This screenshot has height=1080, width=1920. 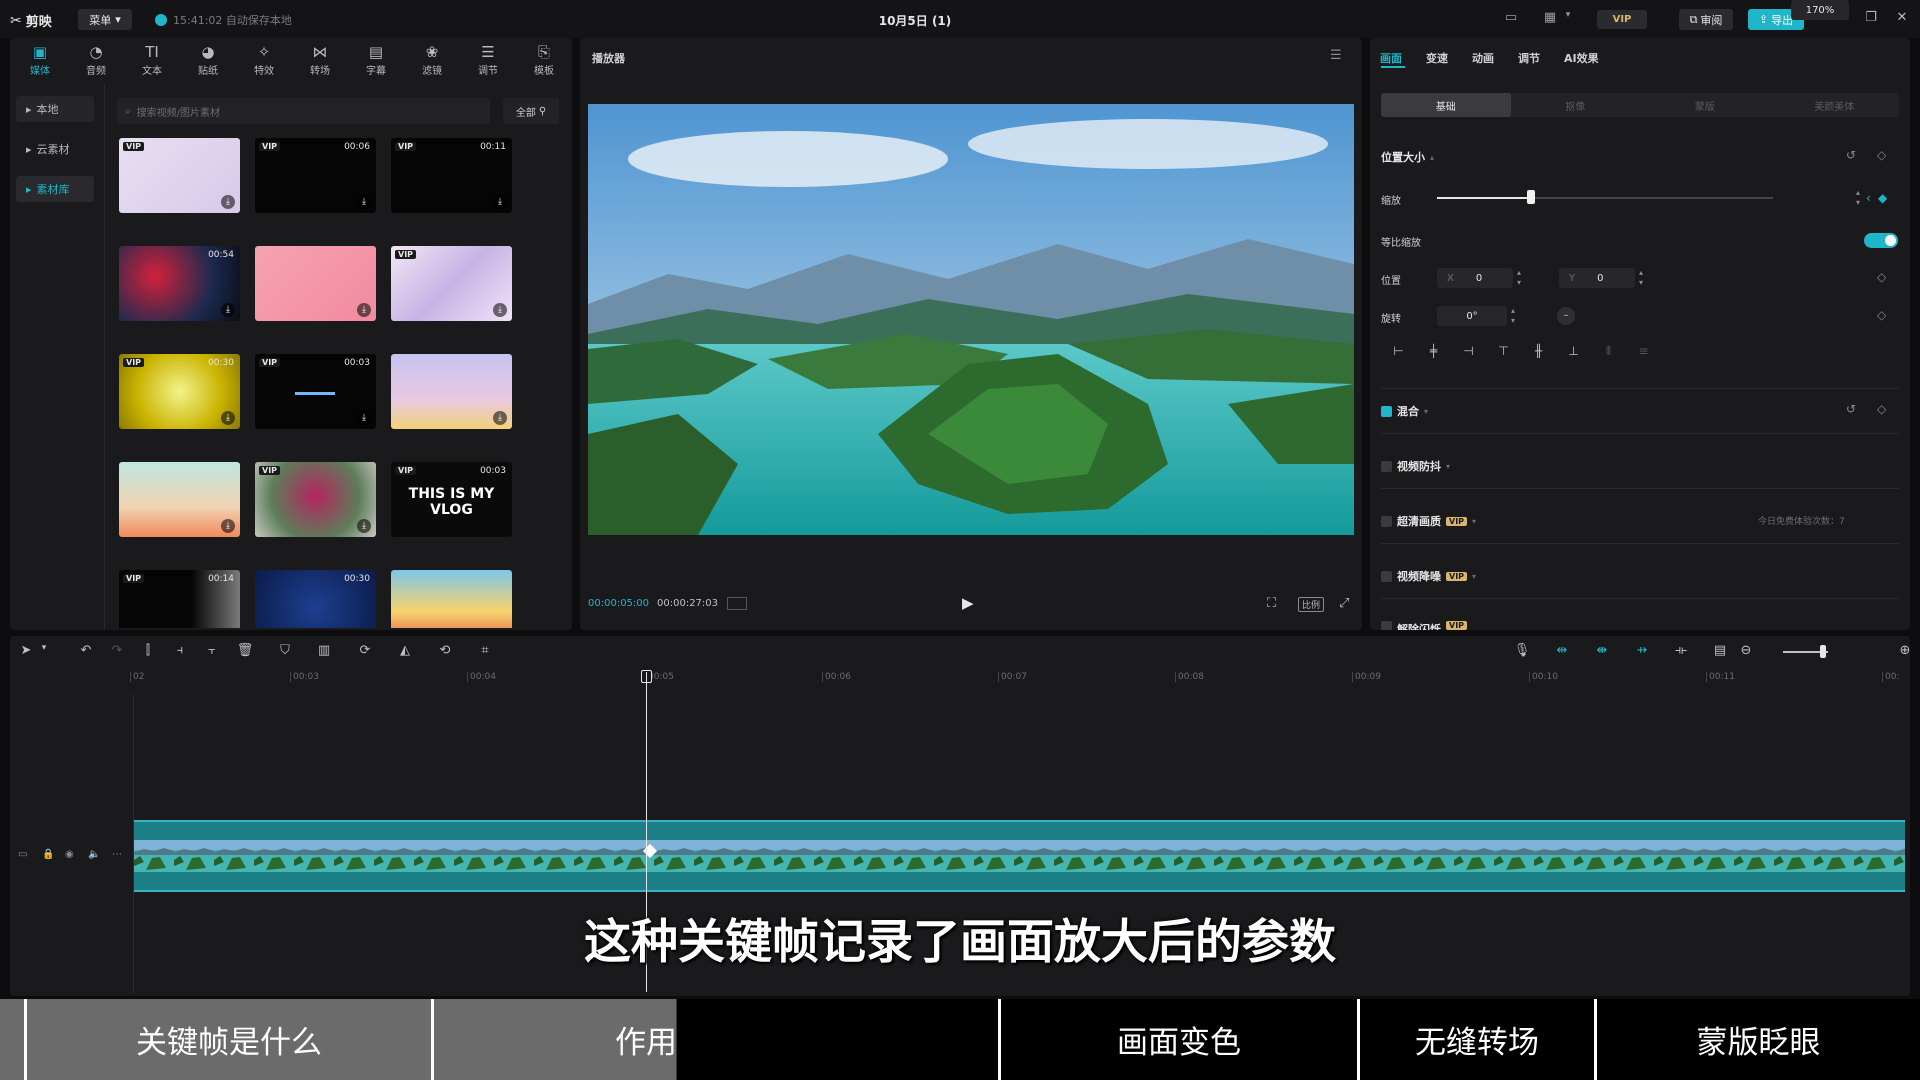 What do you see at coordinates (1602, 650) in the screenshot?
I see `auto-snap-icon: ⇼` at bounding box center [1602, 650].